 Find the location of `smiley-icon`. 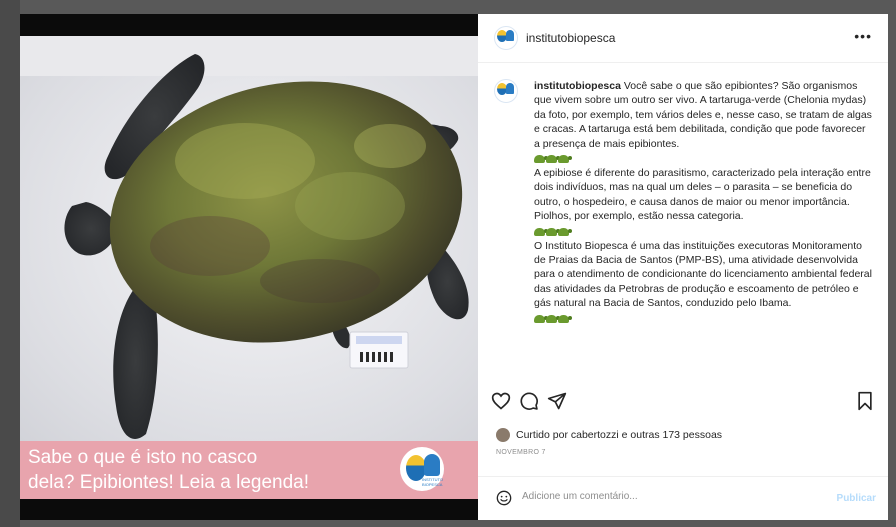

smiley-icon is located at coordinates (504, 498).